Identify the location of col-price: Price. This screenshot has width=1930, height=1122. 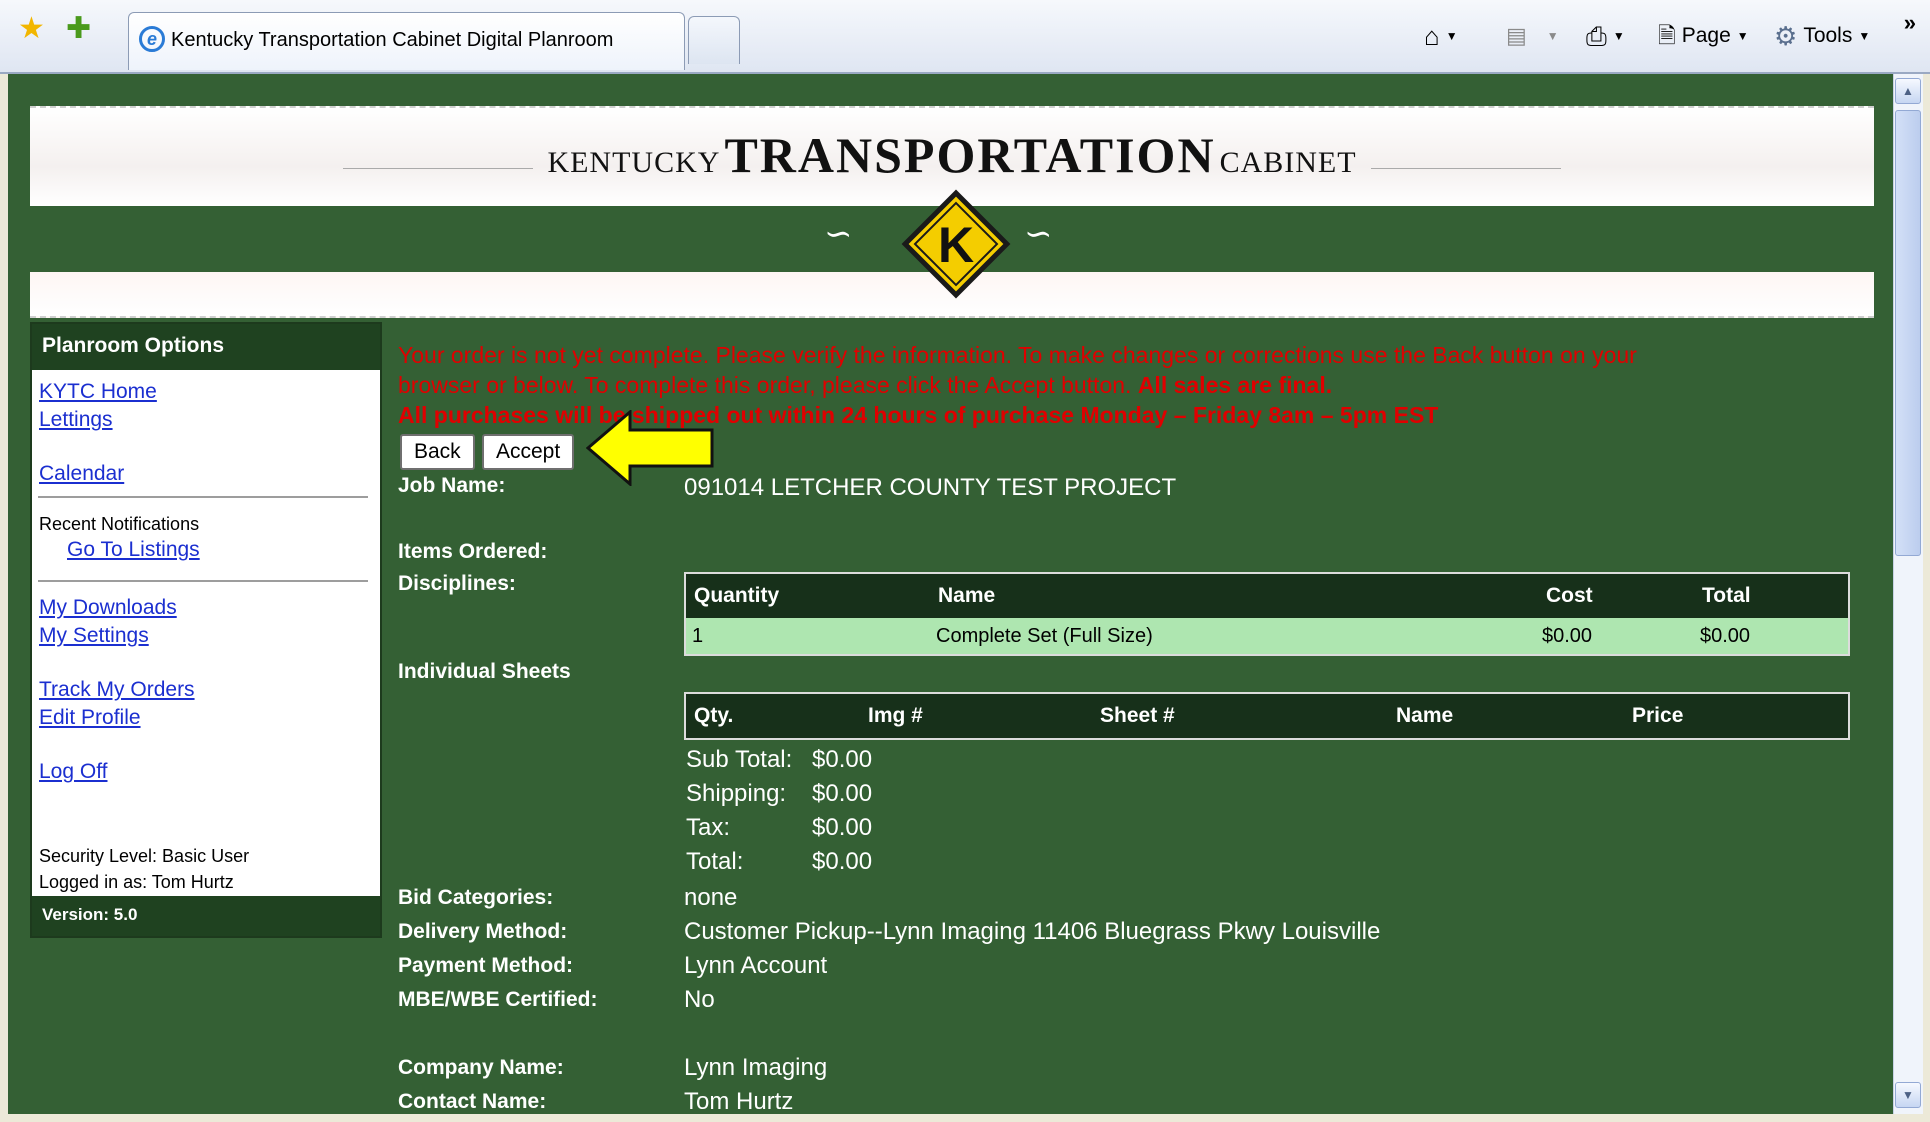
(1658, 715).